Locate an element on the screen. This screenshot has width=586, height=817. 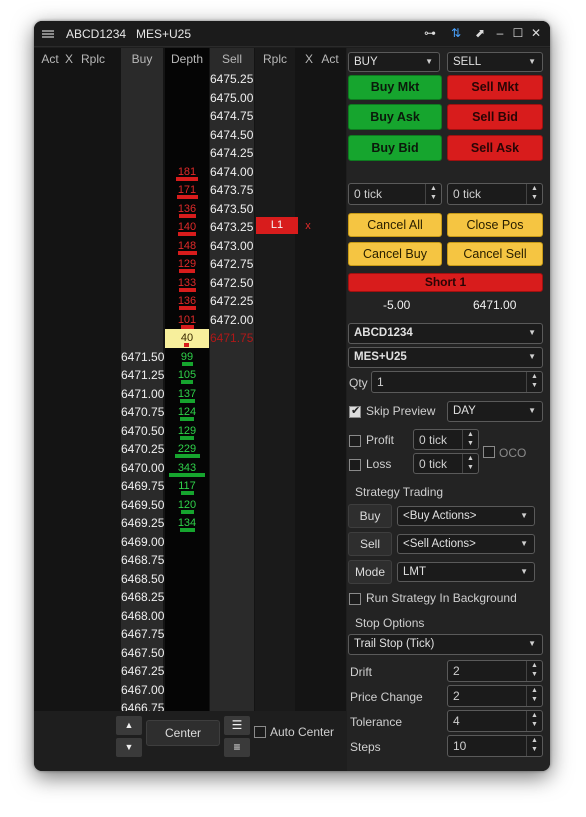
drift-stepper: 2 ▲ ▼ is located at coordinates (495, 671).